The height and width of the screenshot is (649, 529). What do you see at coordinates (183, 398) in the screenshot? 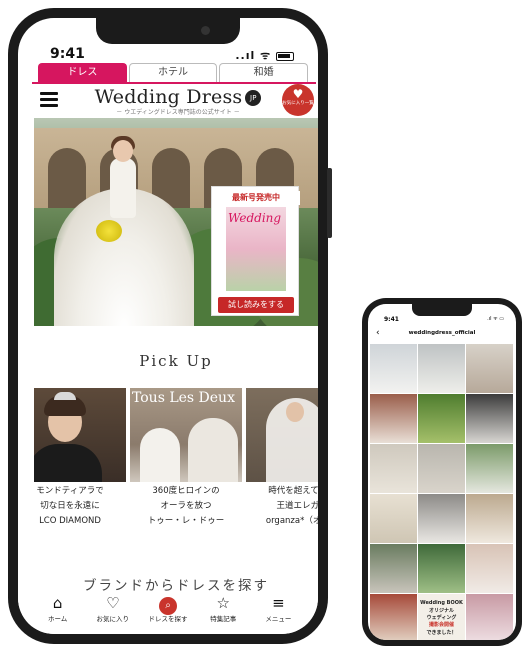
I see `card-overlay-text: Tous Les Deux` at bounding box center [183, 398].